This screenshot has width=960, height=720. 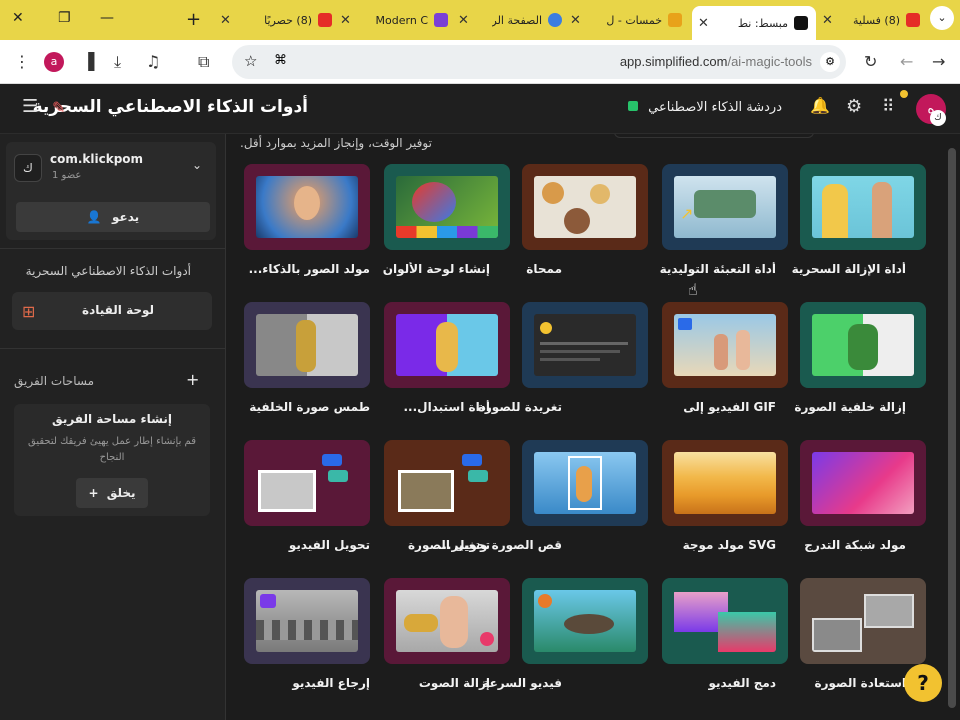 I want to click on workspace-card: ك com.klickpom عضو 1 ⌄ يدعو 👤, so click(x=111, y=191).